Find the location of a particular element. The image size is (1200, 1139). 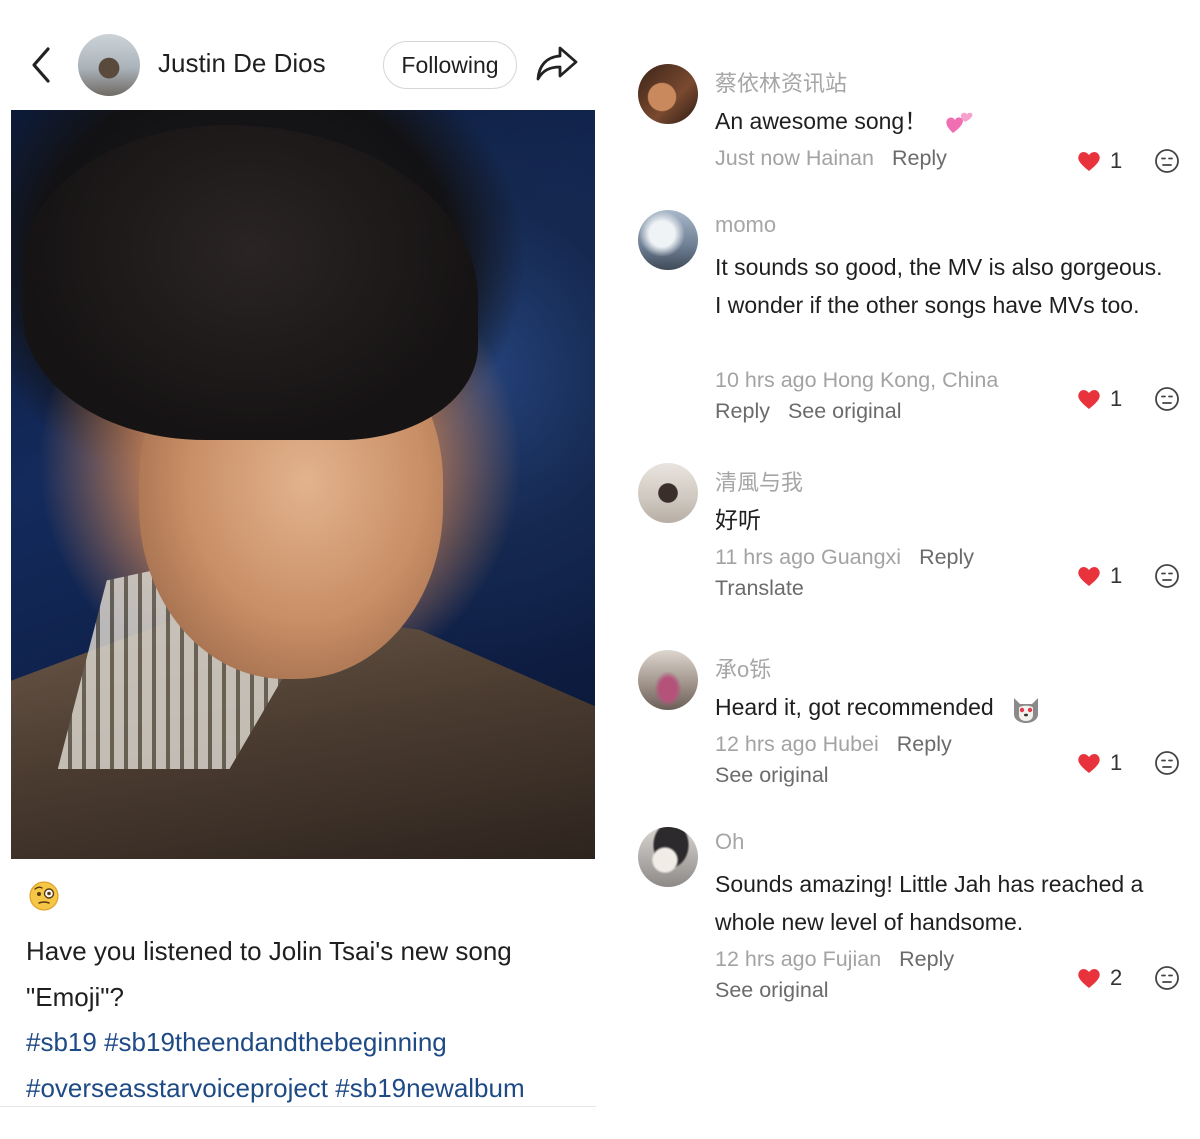

comment-actions: Translate is located at coordinates (759, 588).